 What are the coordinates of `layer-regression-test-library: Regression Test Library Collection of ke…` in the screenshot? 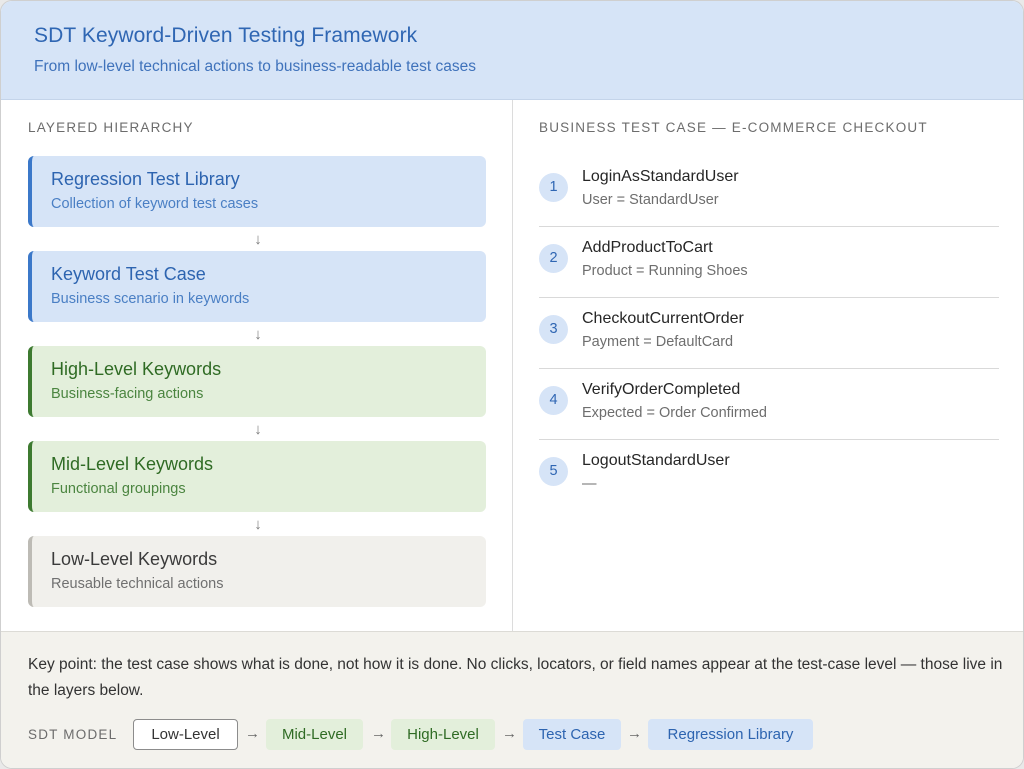 It's located at (257, 191).